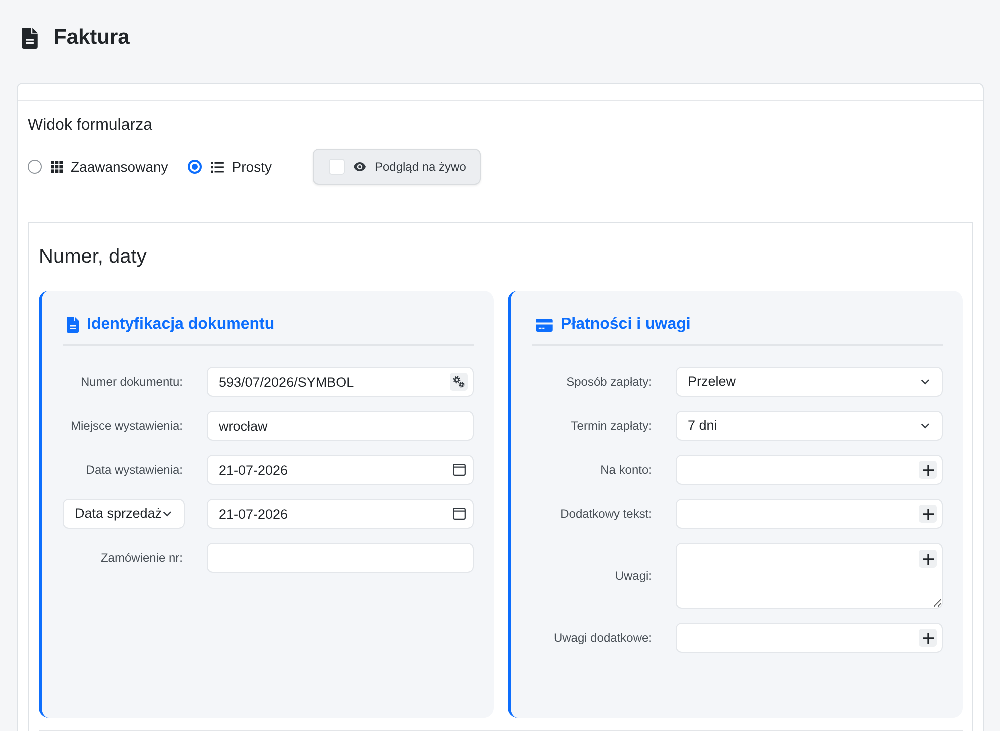 This screenshot has height=731, width=1000. I want to click on text-field: wrocław, so click(340, 426).